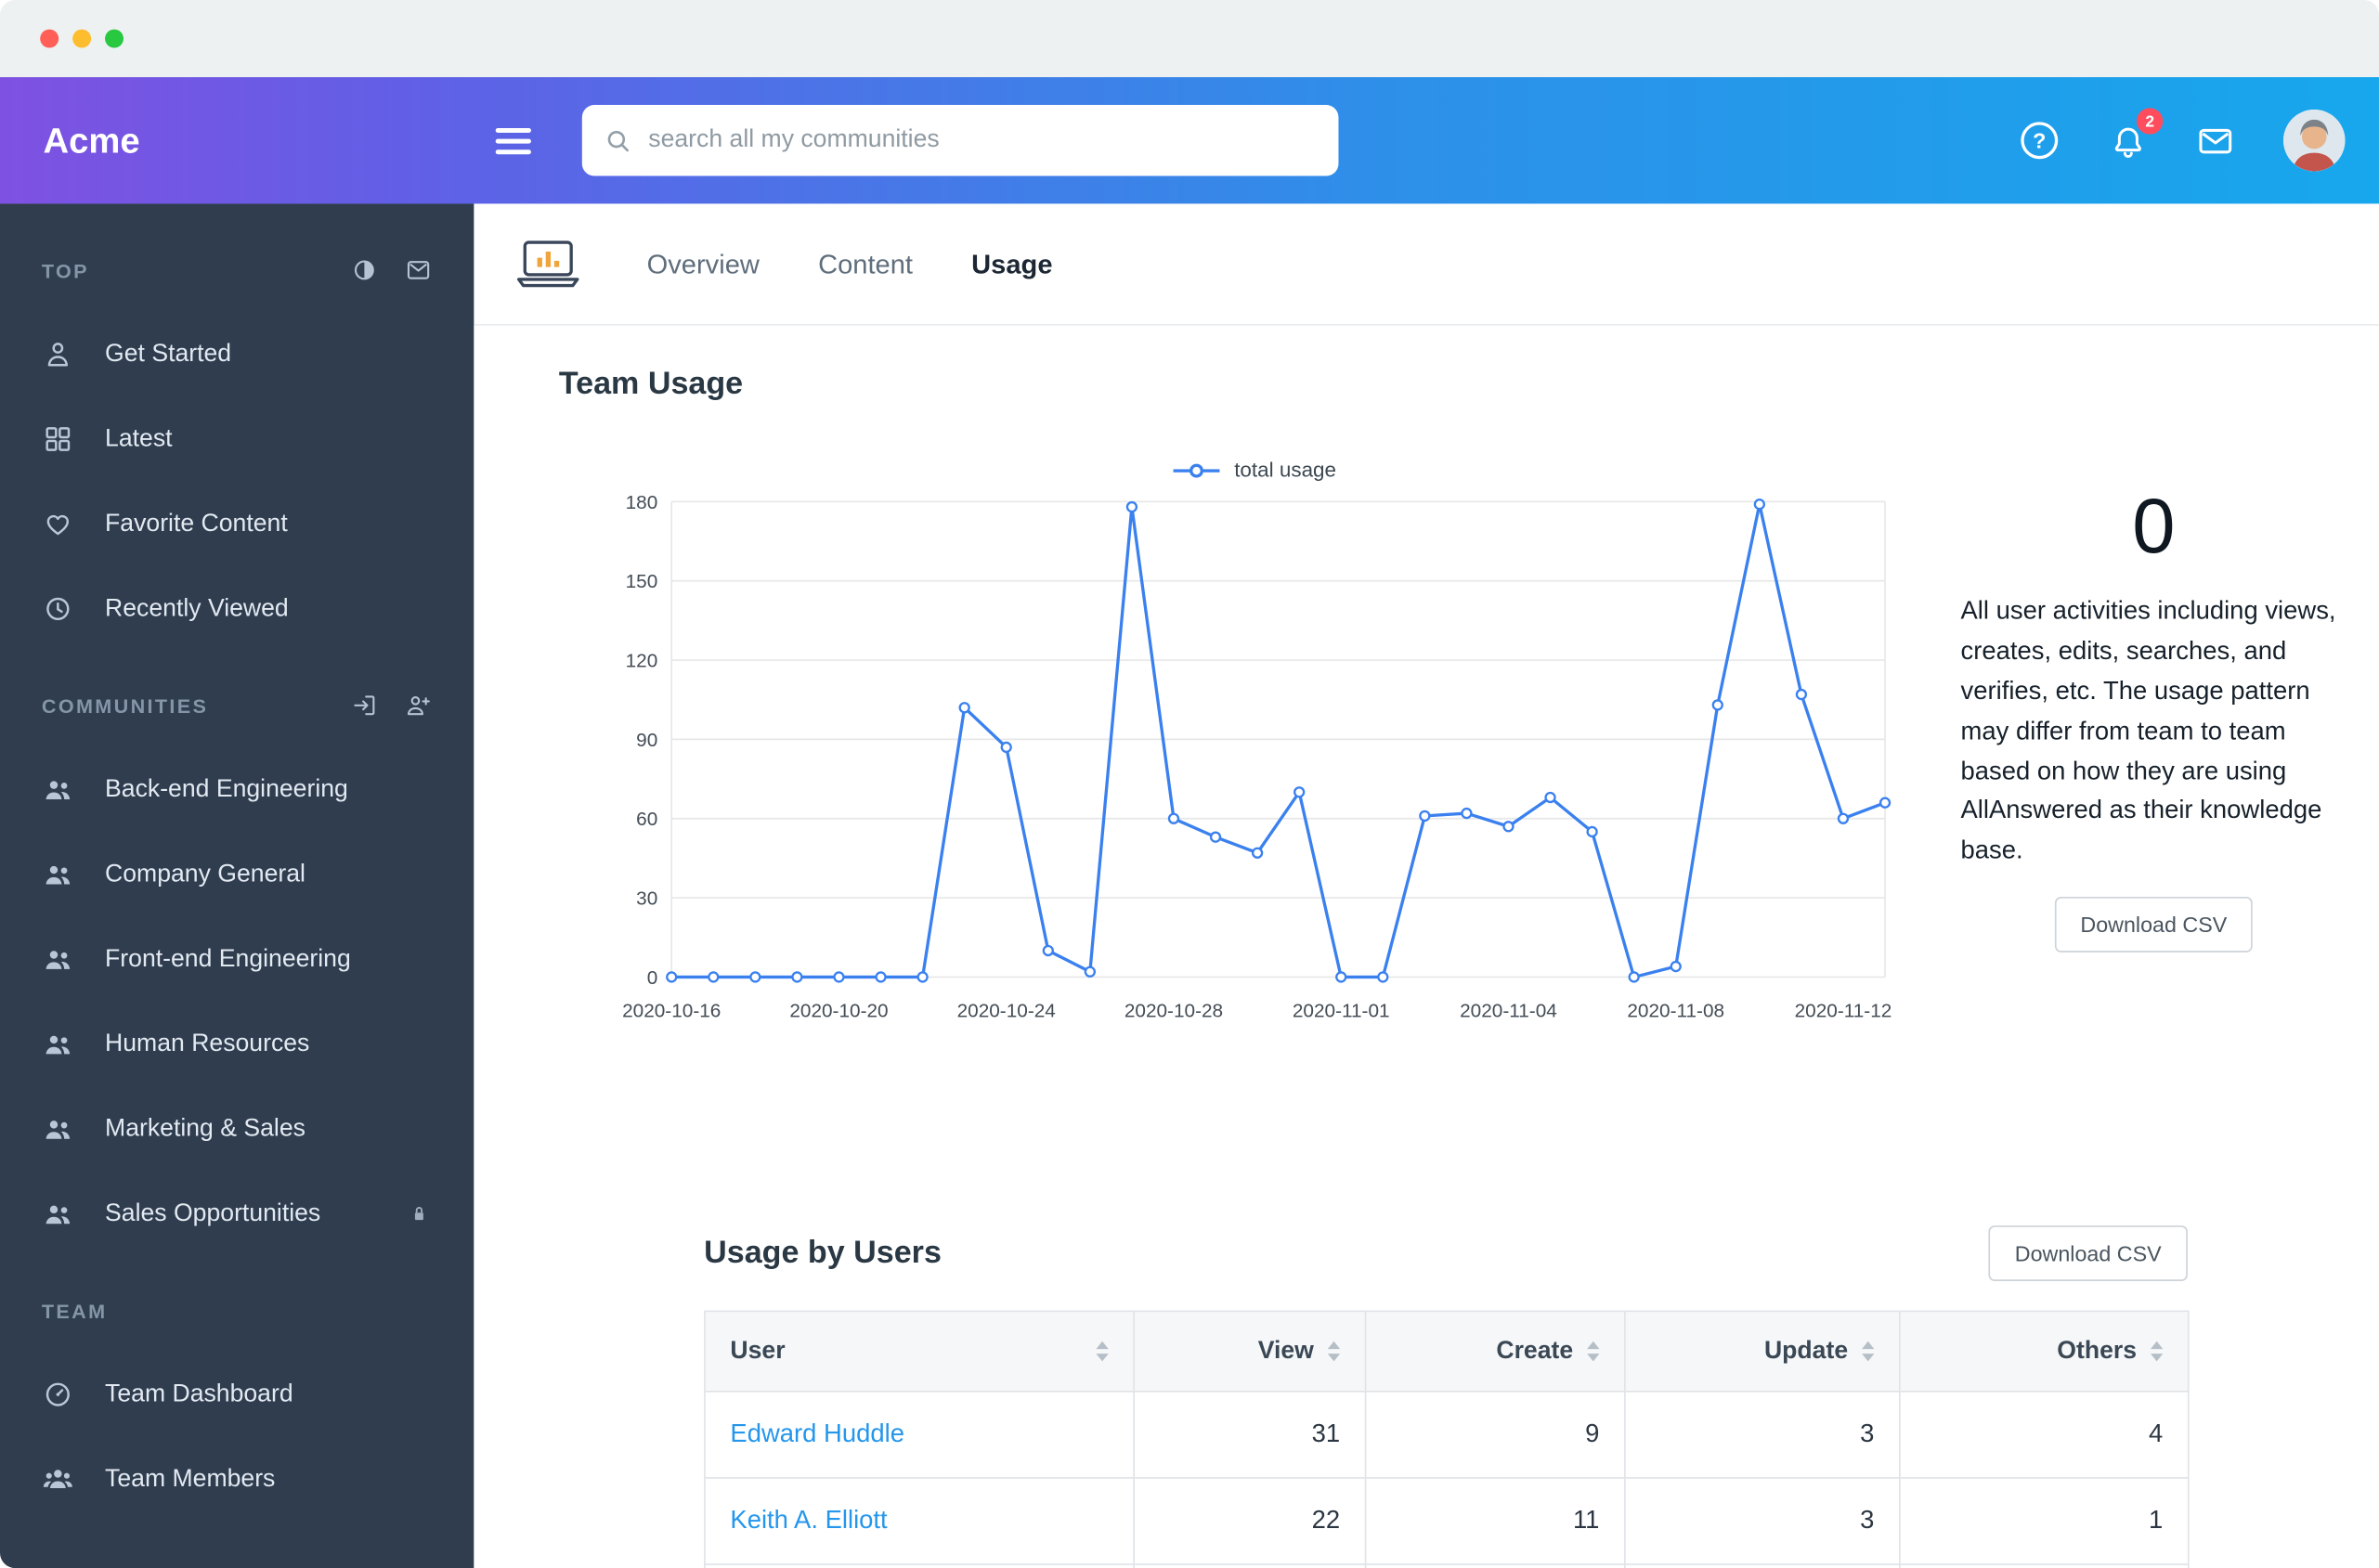  What do you see at coordinates (1843, 1010) in the screenshot?
I see `svg-text: 2020-11-12` at bounding box center [1843, 1010].